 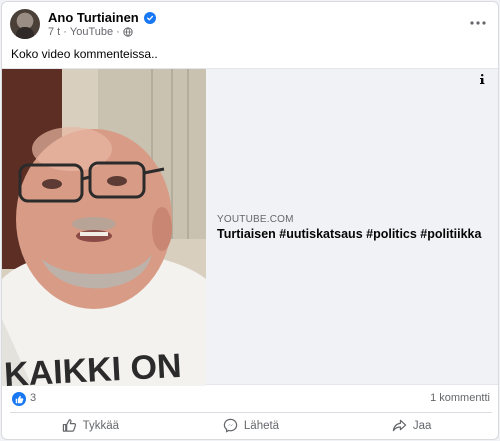 What do you see at coordinates (84, 54) in the screenshot?
I see `post-text: Koko video kommenteissa..` at bounding box center [84, 54].